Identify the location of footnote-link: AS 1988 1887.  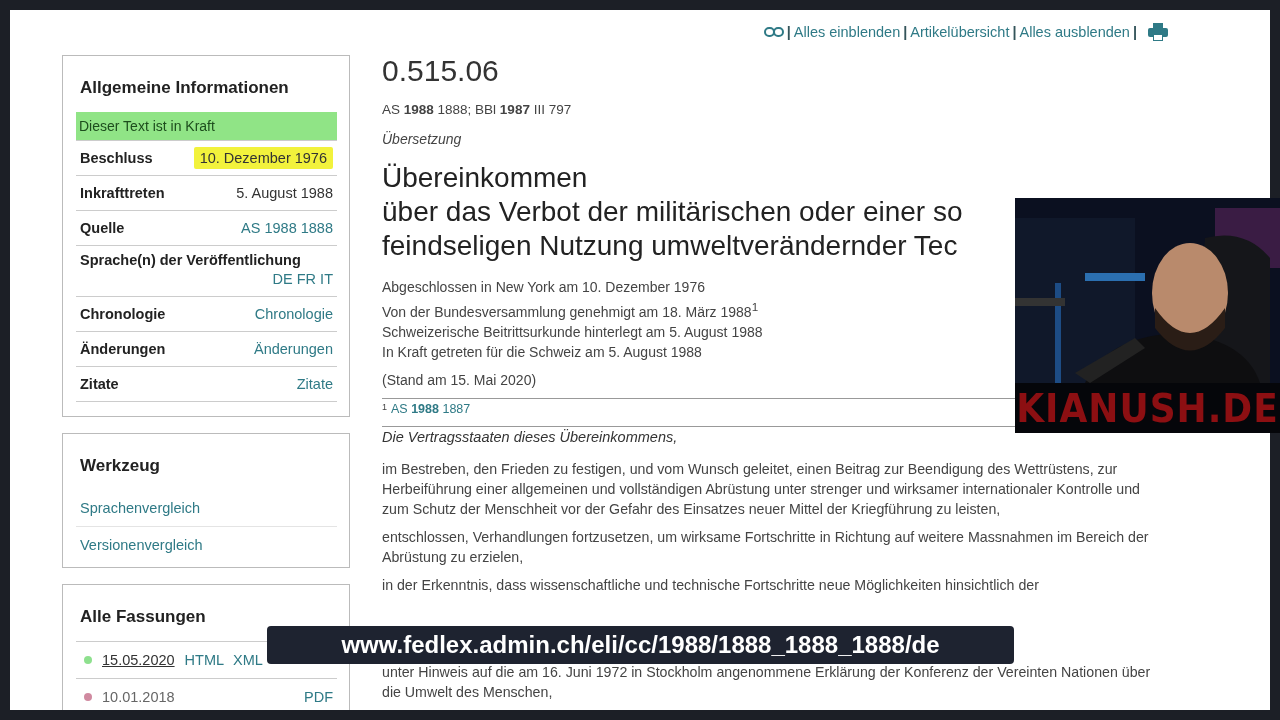
(431, 409).